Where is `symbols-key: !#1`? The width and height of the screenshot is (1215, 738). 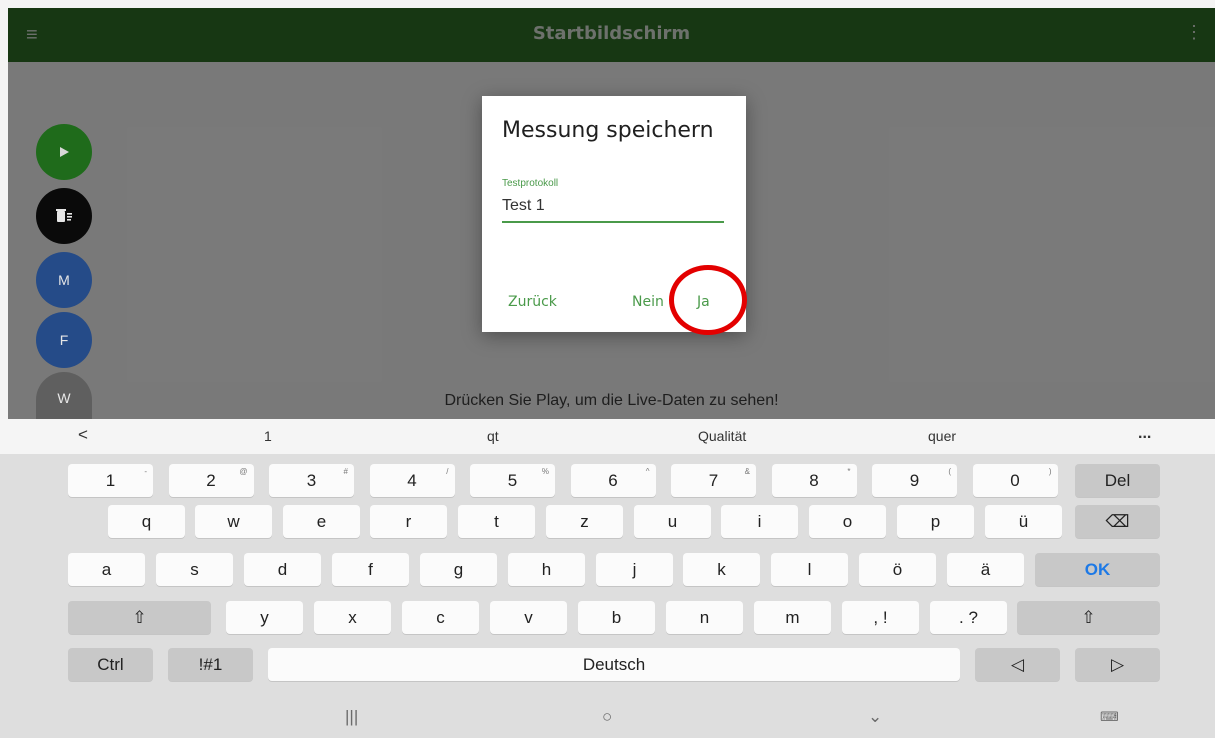
symbols-key: !#1 is located at coordinates (210, 664).